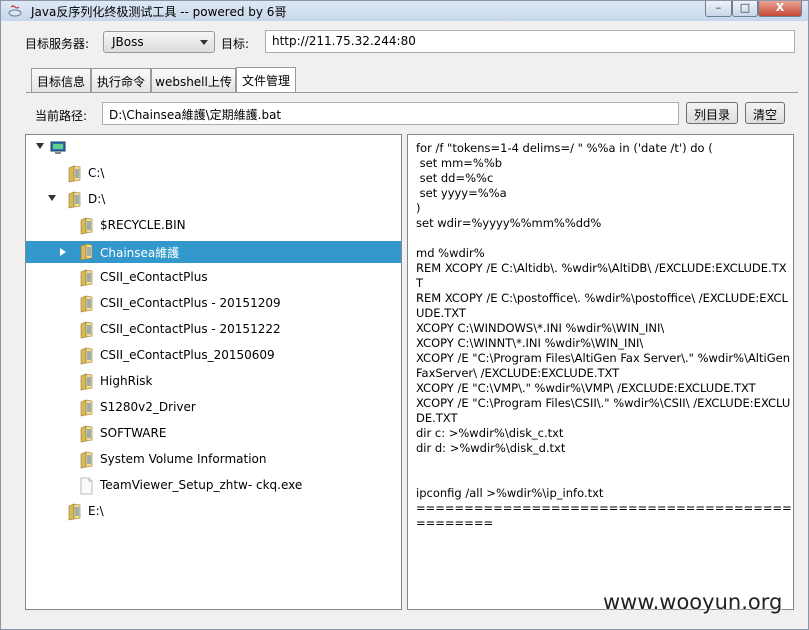  I want to click on tree-node-label: D:\, so click(97, 199).